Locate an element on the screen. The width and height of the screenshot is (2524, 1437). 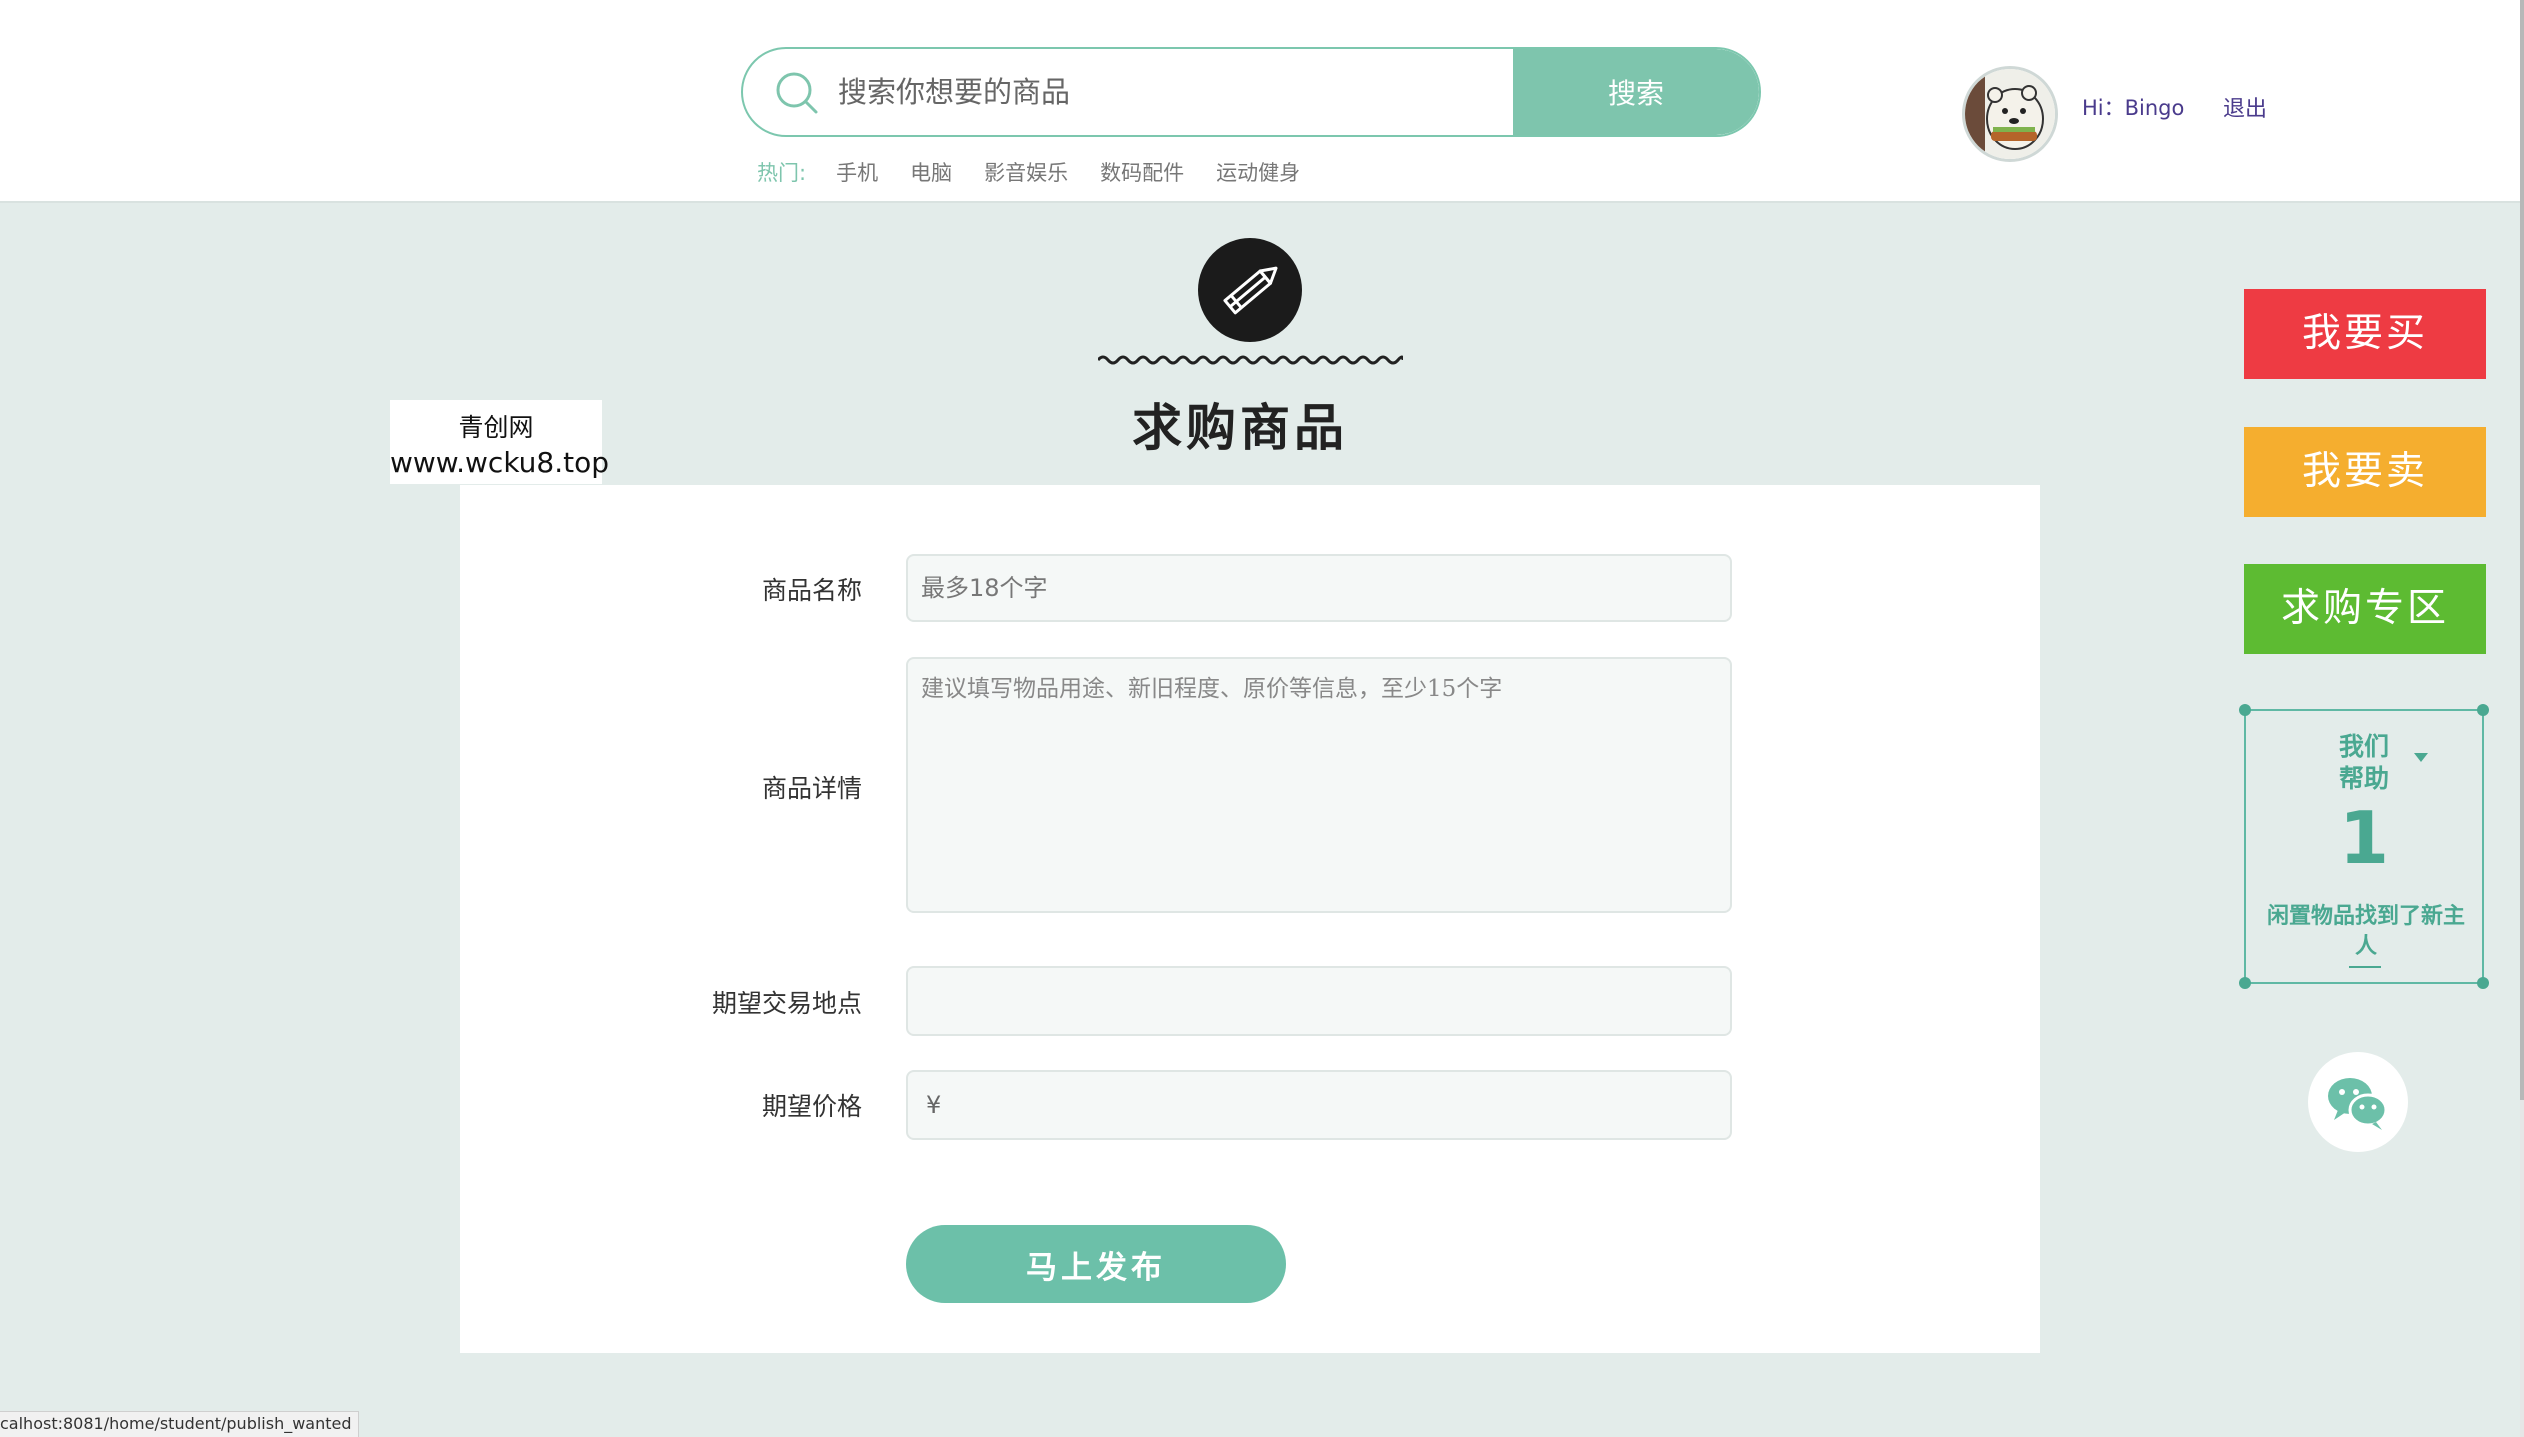
i-want-to-sell-button: 我要卖 is located at coordinates (2365, 472).